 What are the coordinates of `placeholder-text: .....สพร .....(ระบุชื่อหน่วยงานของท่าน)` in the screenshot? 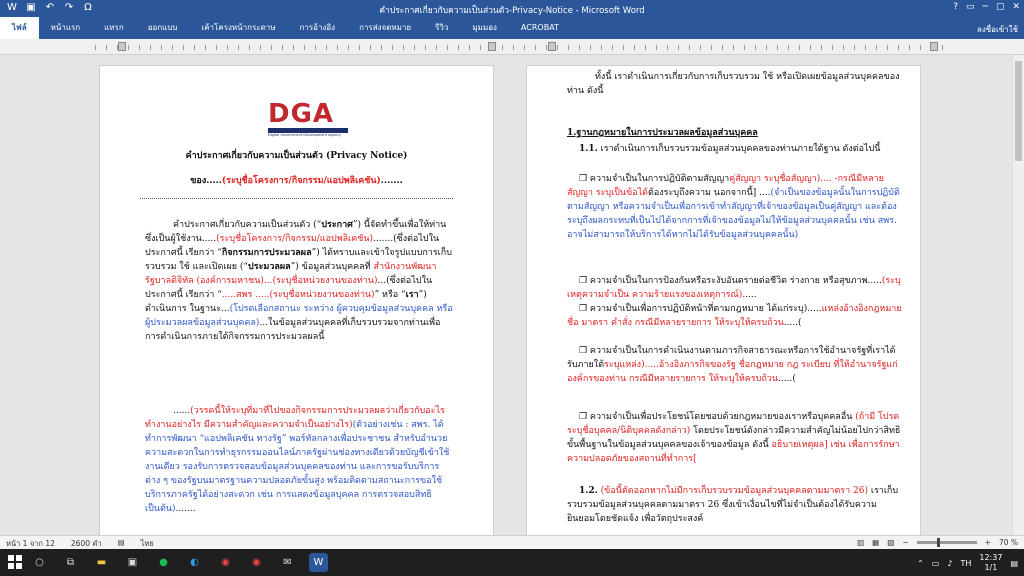 It's located at (298, 295).